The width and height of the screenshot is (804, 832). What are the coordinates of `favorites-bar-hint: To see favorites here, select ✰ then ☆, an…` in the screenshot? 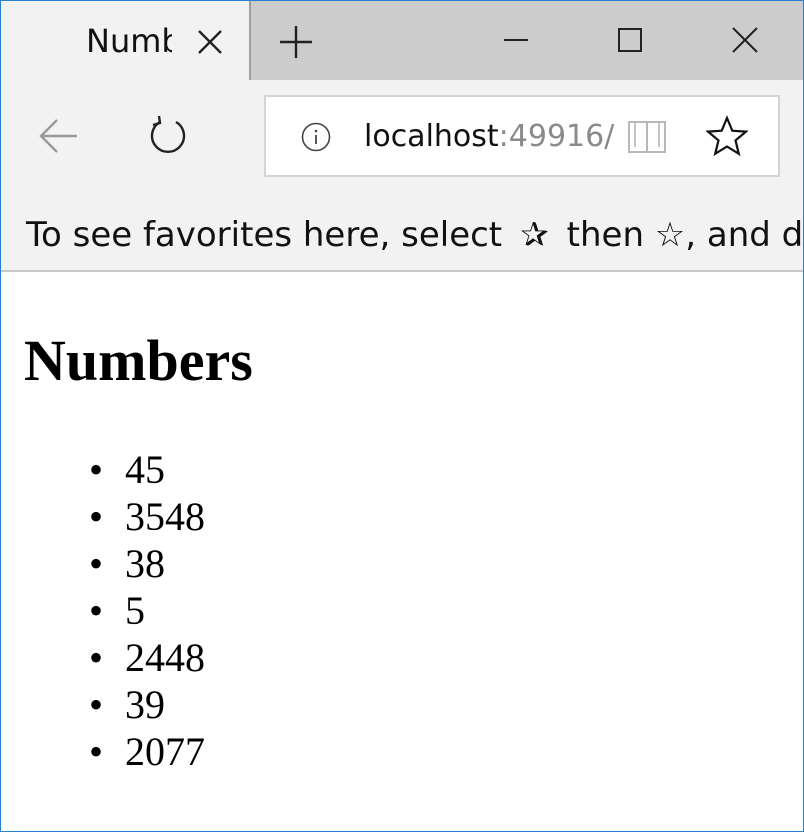 It's located at (414, 235).